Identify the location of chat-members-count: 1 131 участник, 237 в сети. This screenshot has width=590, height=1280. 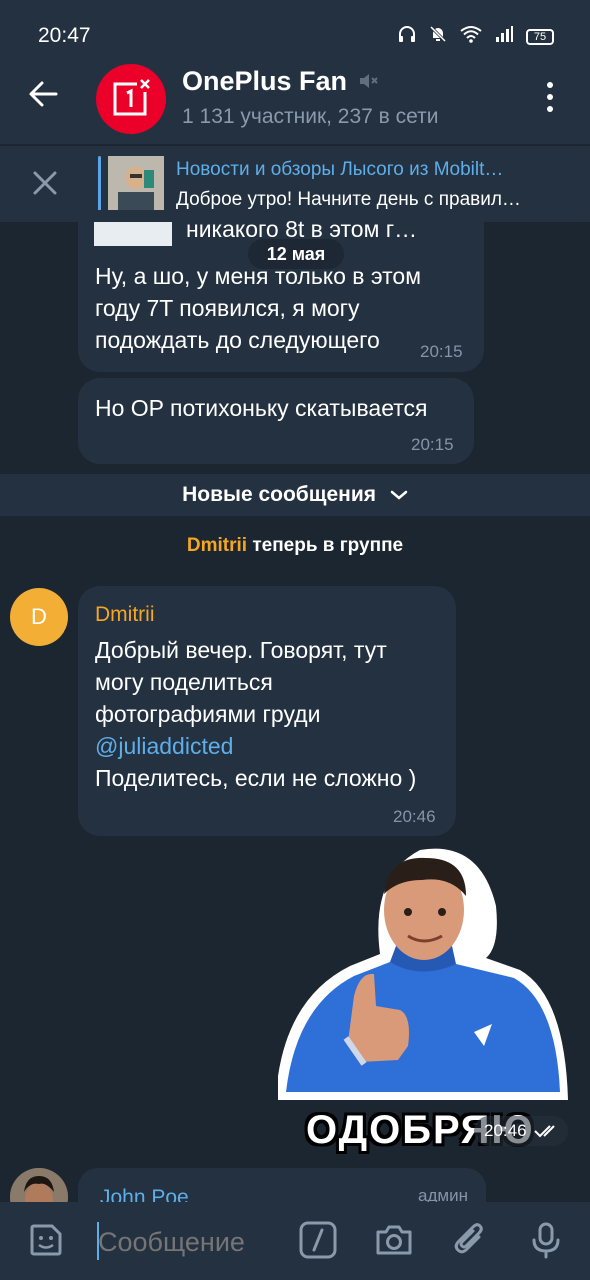
(310, 116).